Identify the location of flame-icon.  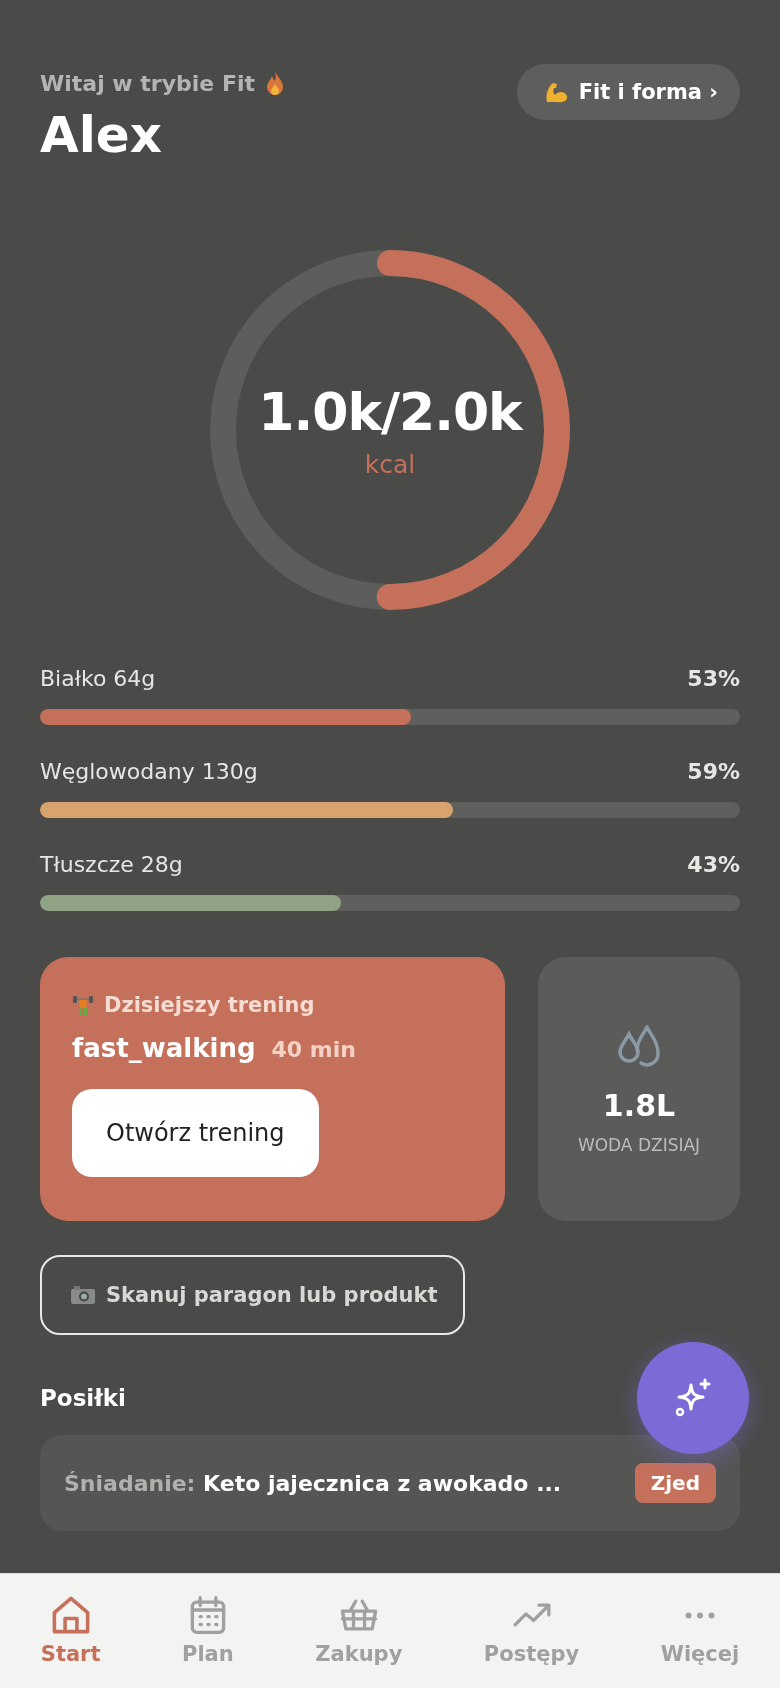
(275, 83).